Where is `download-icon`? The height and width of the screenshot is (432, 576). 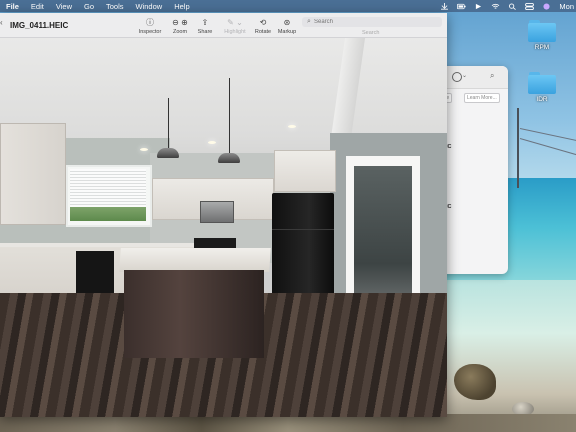 download-icon is located at coordinates (444, 6).